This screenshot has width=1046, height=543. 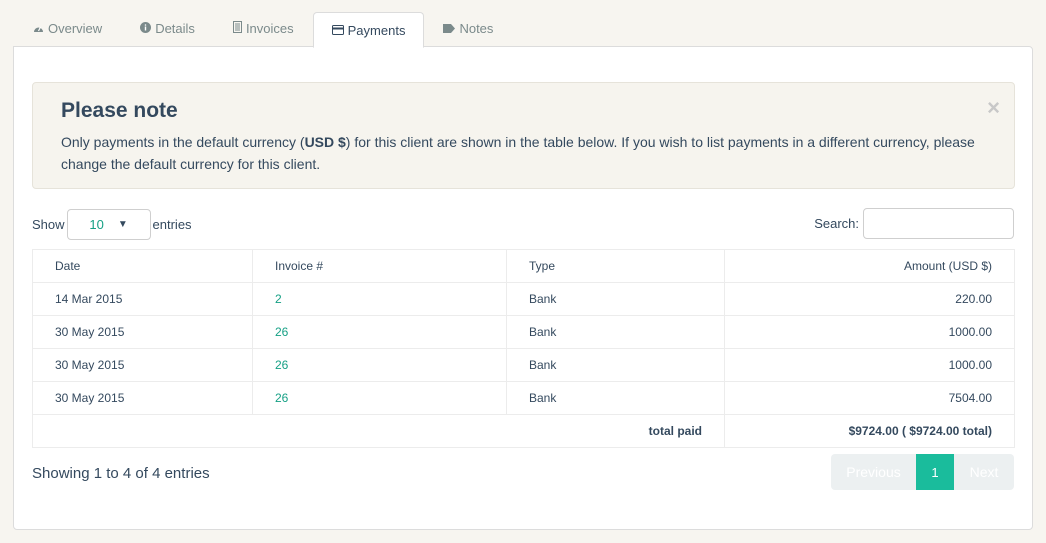 What do you see at coordinates (935, 472) in the screenshot?
I see `page-1-button: 1` at bounding box center [935, 472].